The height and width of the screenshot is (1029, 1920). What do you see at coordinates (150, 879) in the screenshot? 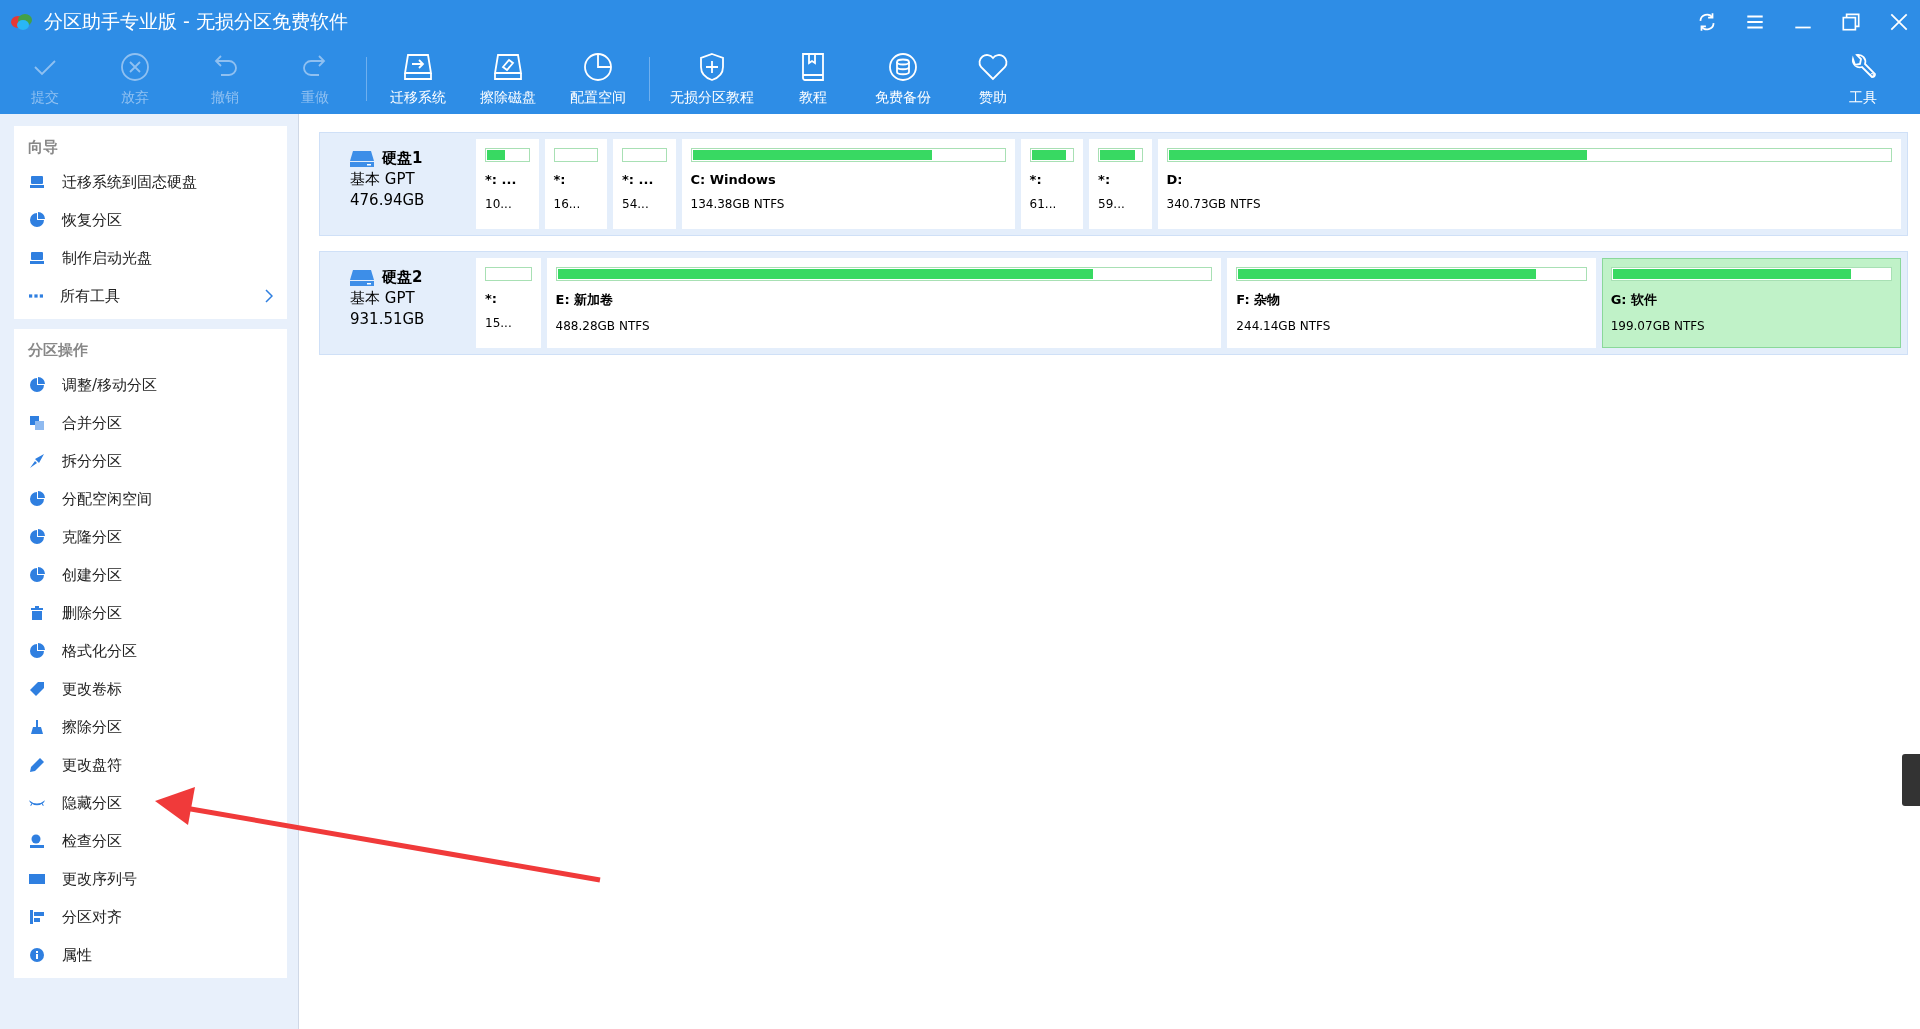
I see `sidebar-item: 更改序列号` at bounding box center [150, 879].